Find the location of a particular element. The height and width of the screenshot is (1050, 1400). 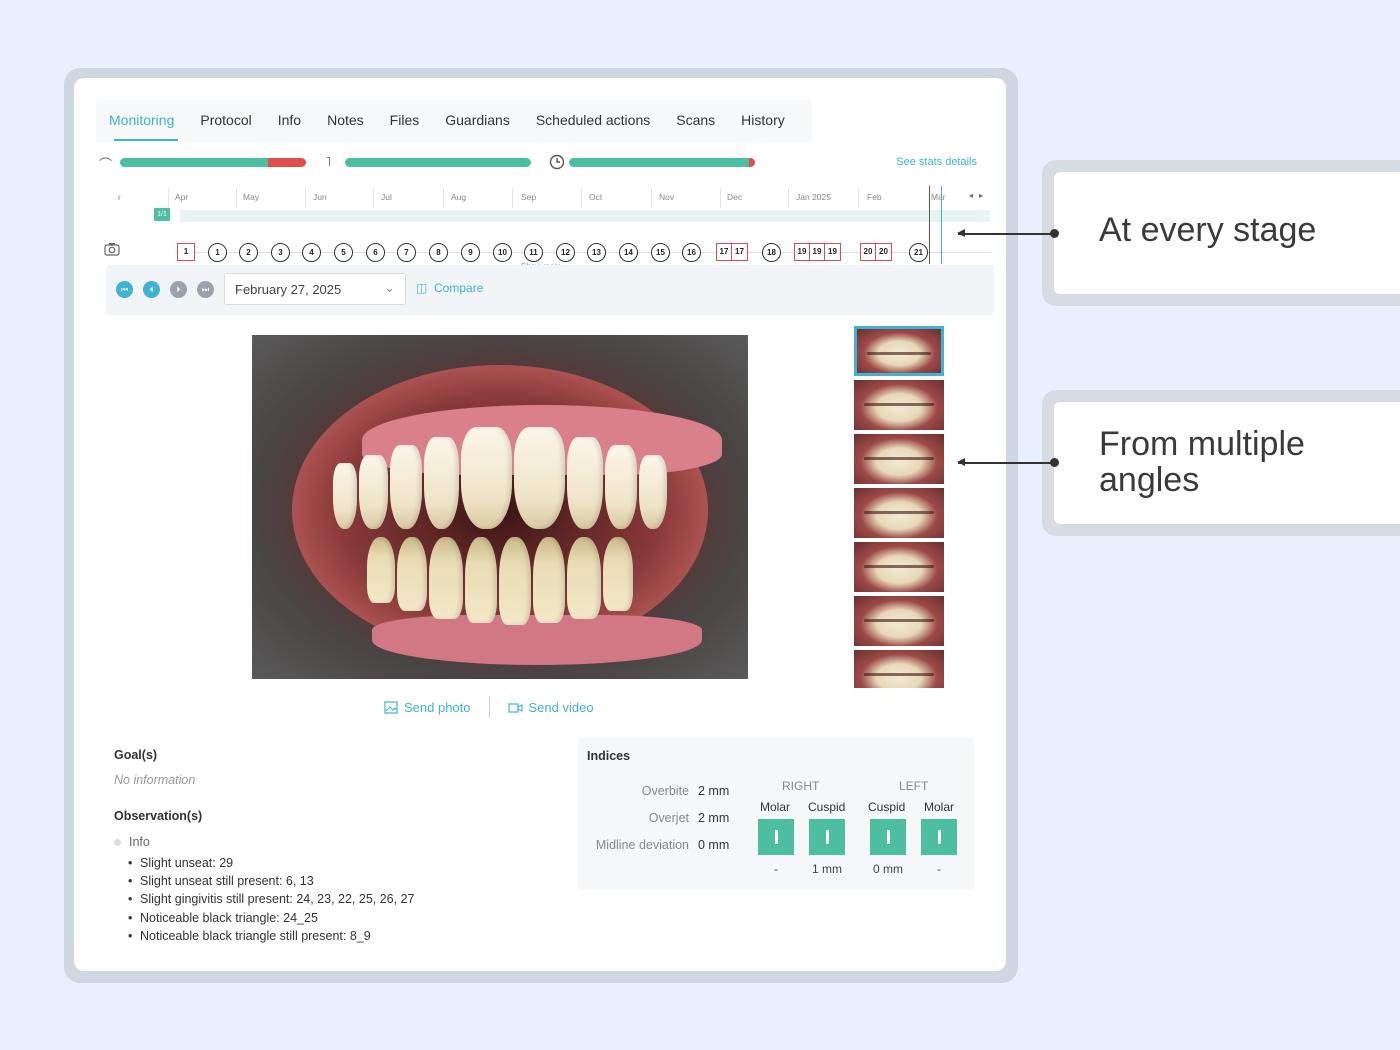

left-cuspid-value: 0 mm is located at coordinates (888, 869).